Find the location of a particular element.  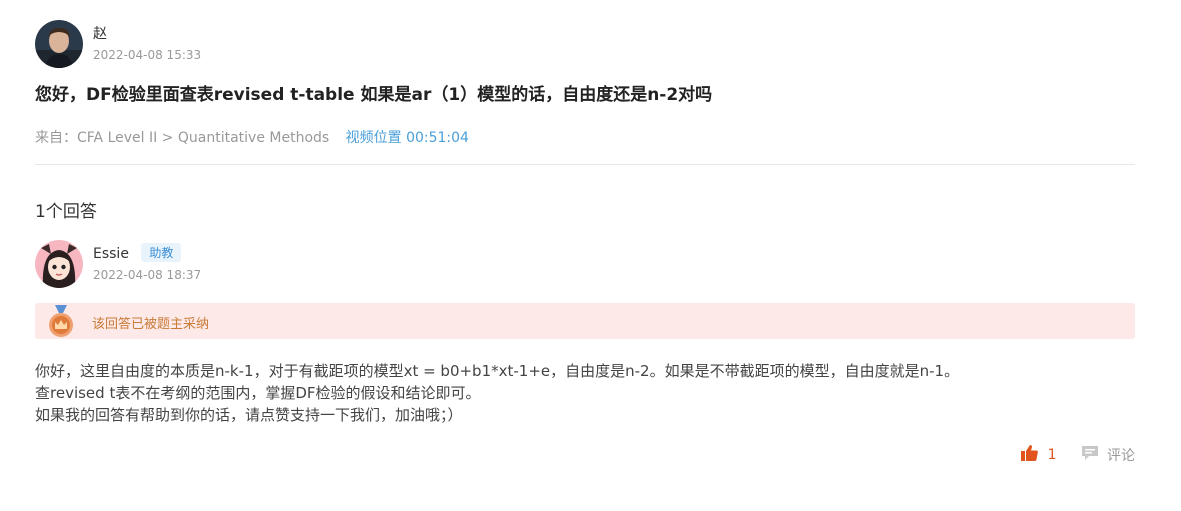

question-source: 来自：CFA Level II > Quantitative Methods is located at coordinates (182, 138).